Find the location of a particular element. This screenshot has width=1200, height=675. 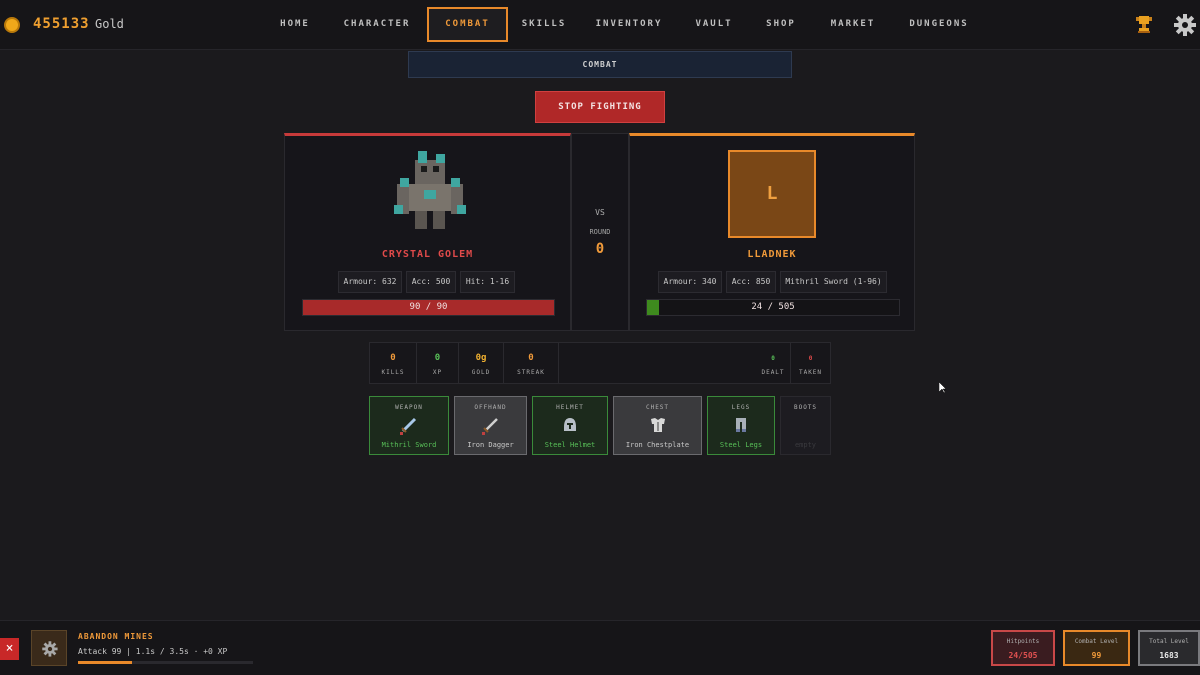

activity-description: Attack 99 | 1.1s / 3.5s · +0 XP is located at coordinates (153, 651).